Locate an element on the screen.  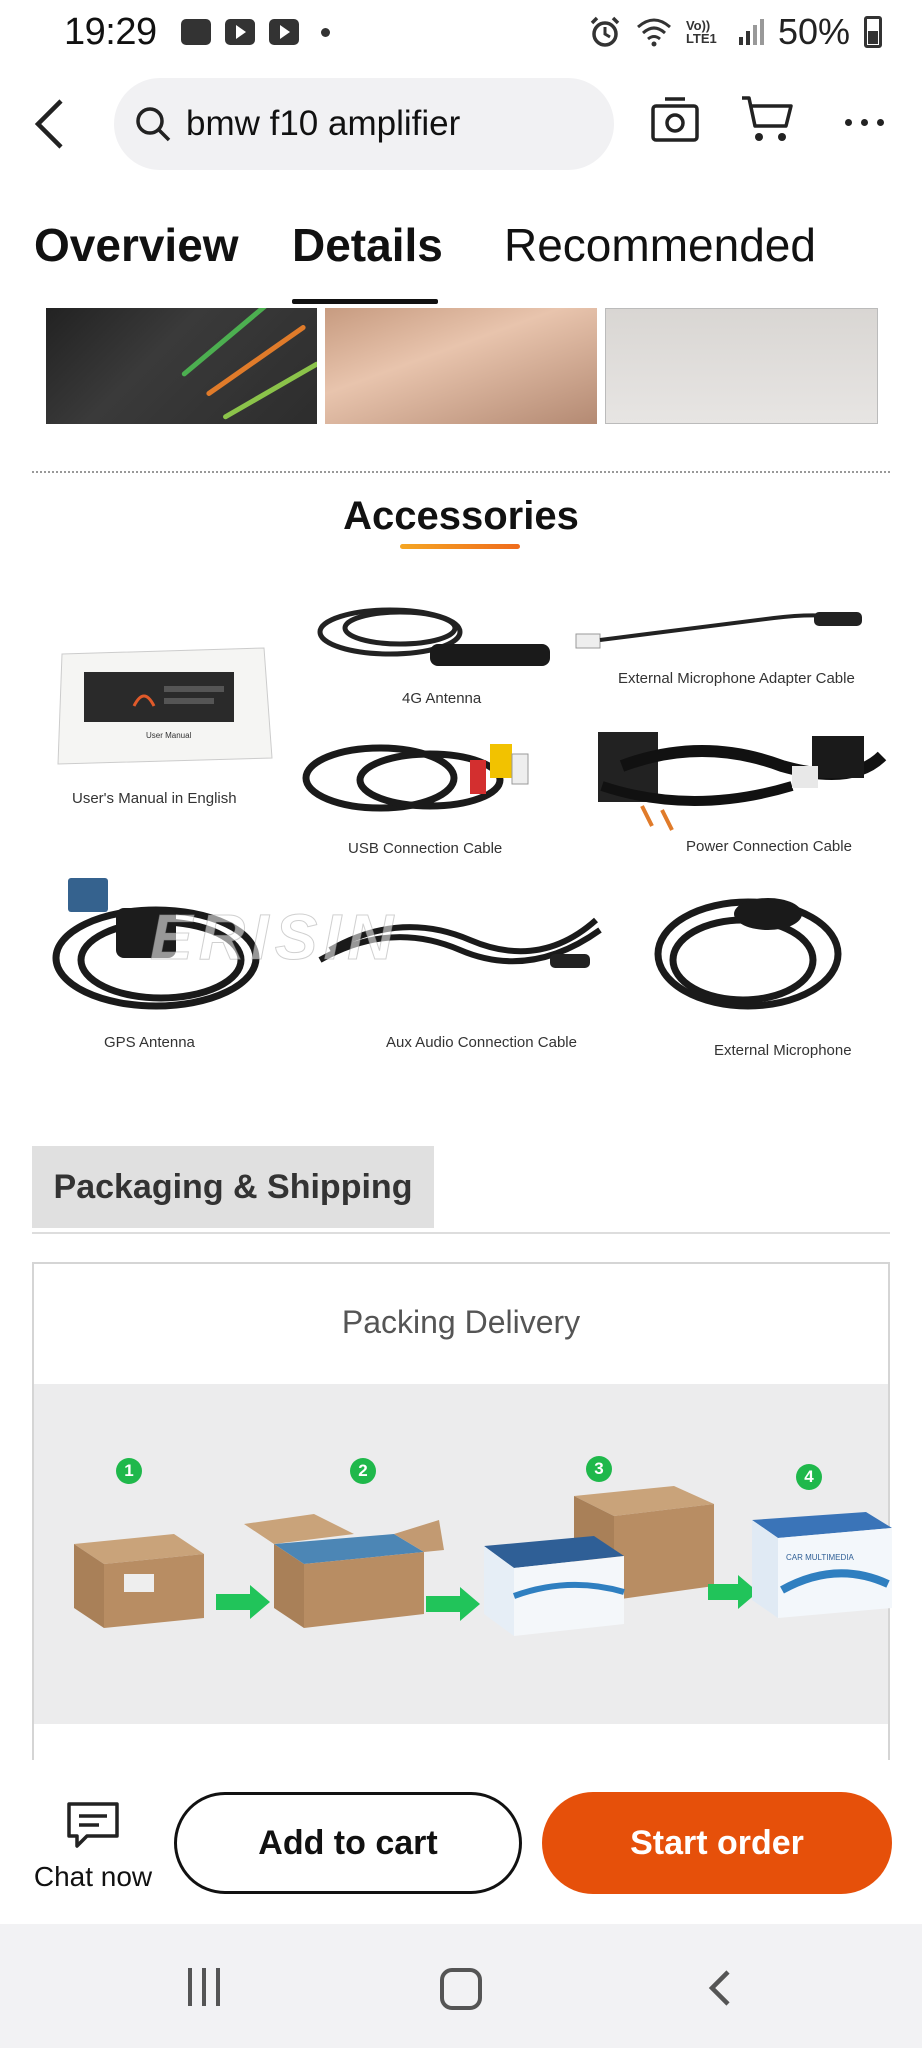
packaging-tab: Packaging & Shipping is located at coordinates (233, 1187).